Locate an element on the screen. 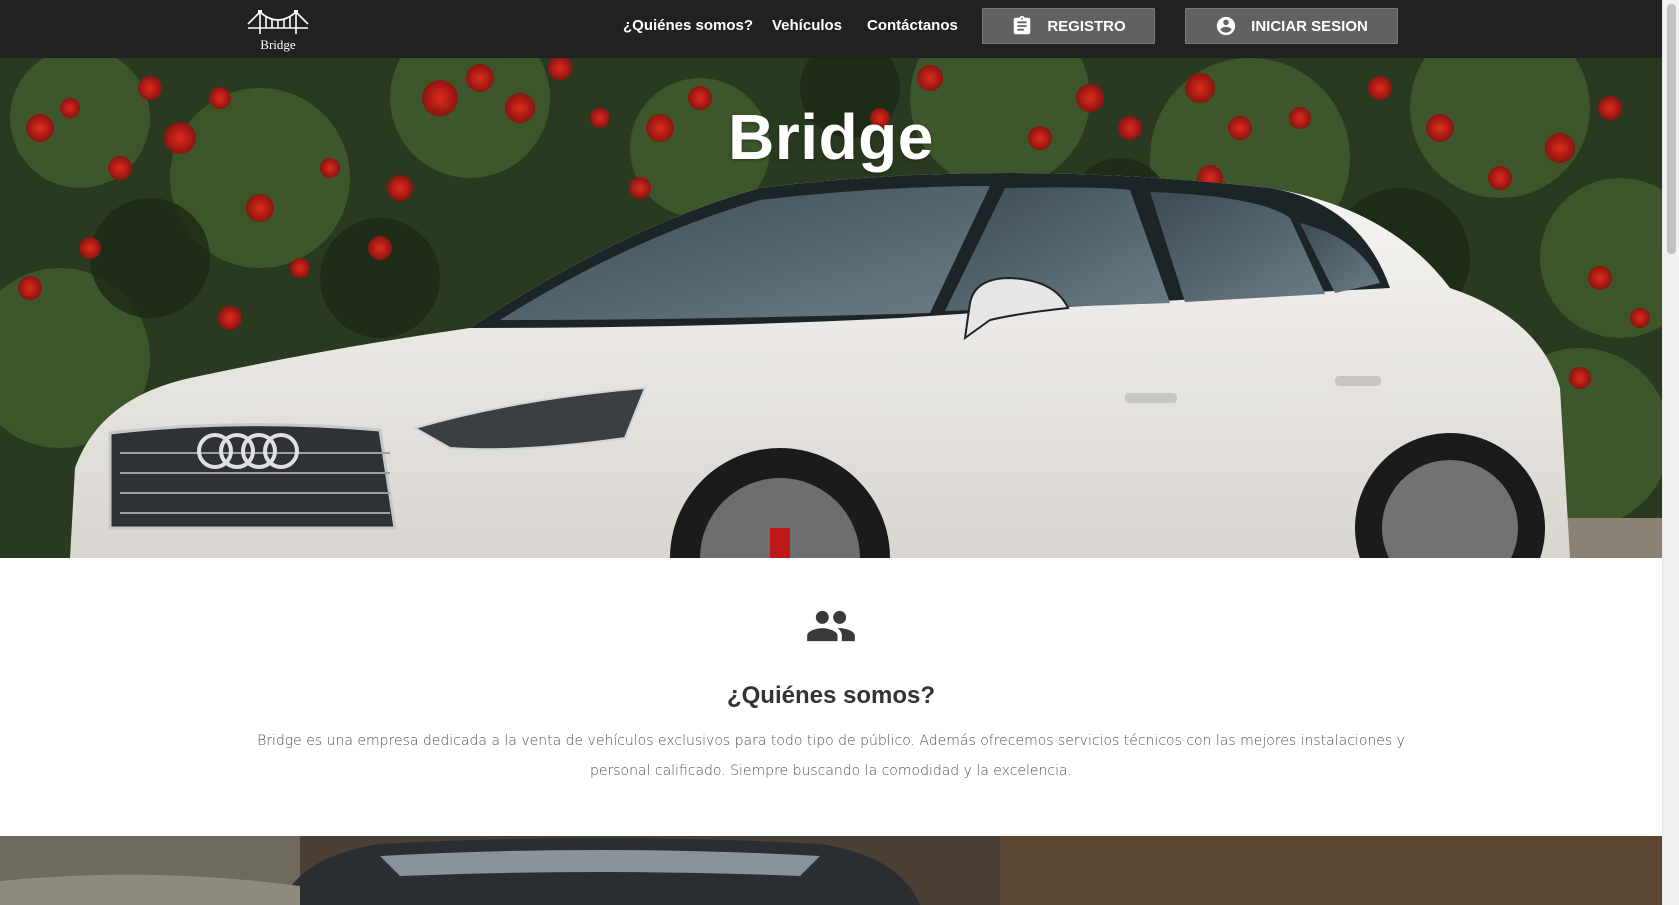  register-button: REGISTRO is located at coordinates (1068, 26).